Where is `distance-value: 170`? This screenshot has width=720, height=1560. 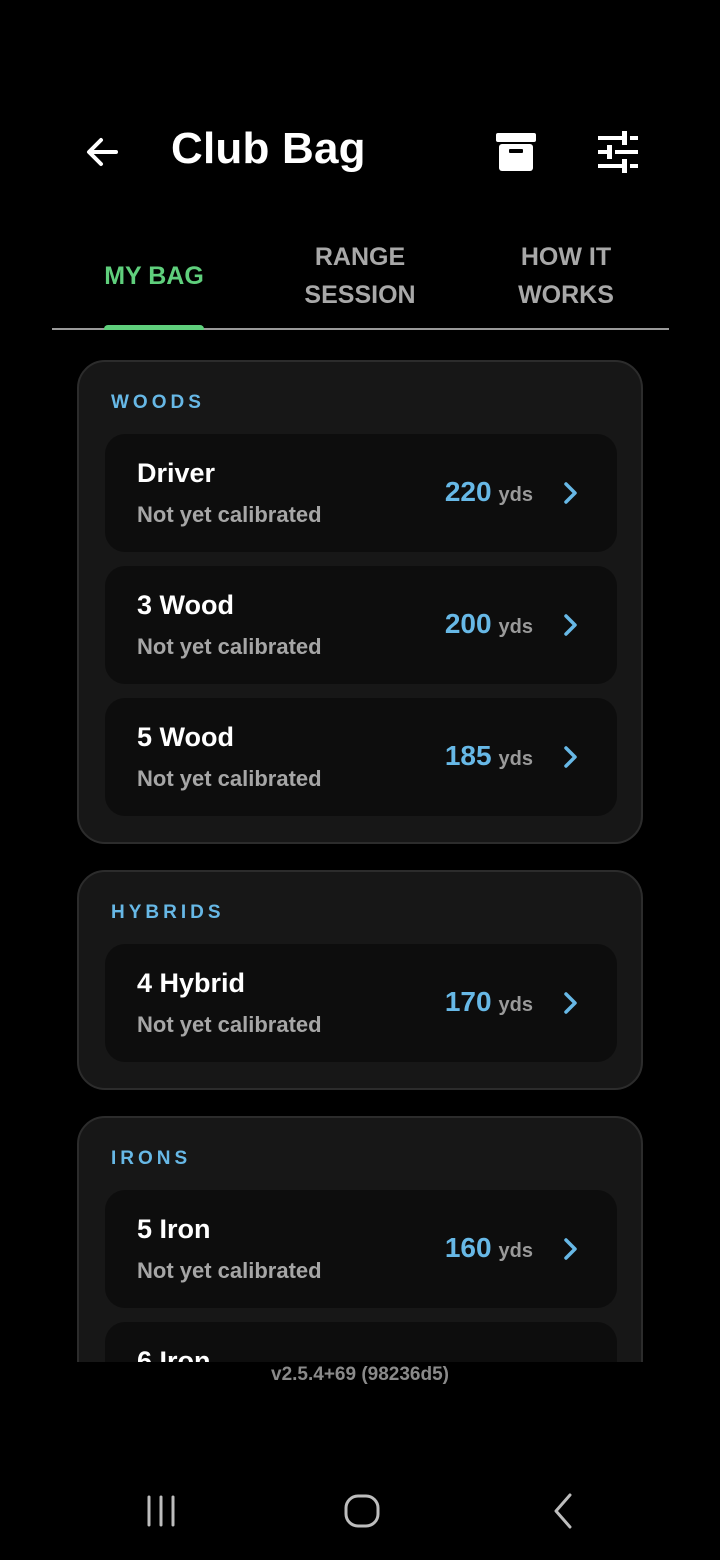 distance-value: 170 is located at coordinates (468, 1001).